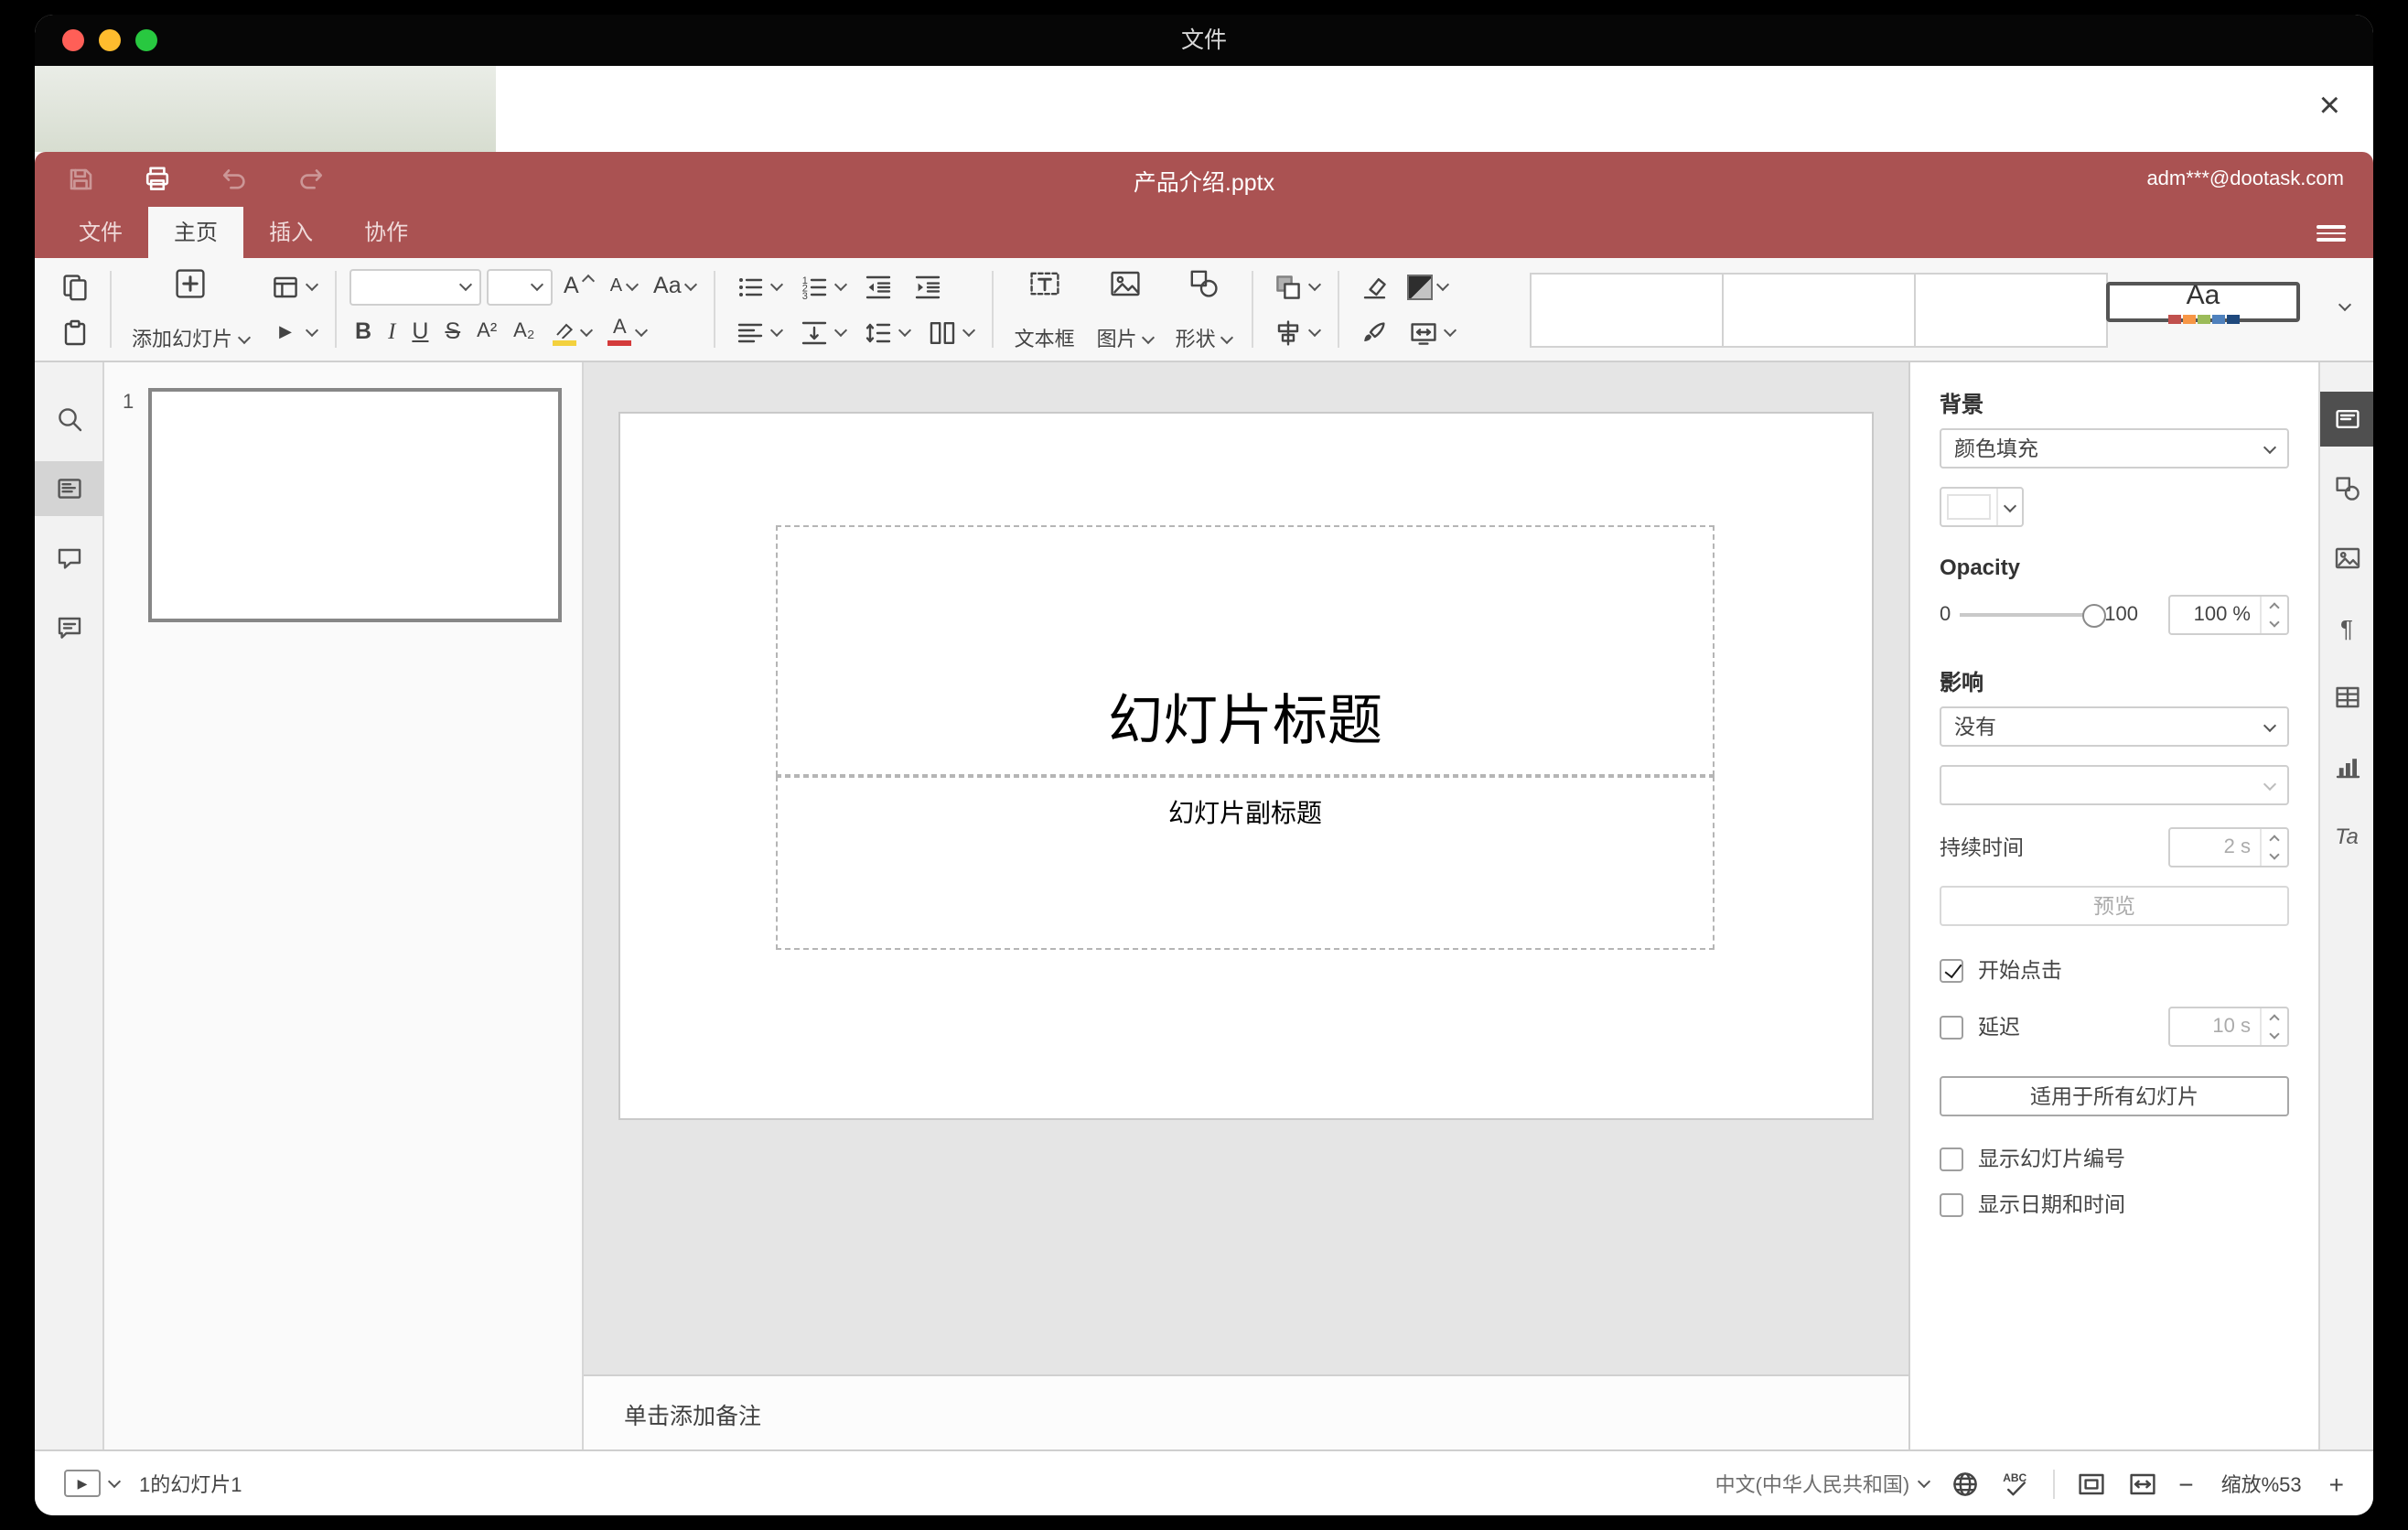 The width and height of the screenshot is (2408, 1530). What do you see at coordinates (69, 558) in the screenshot?
I see `comments-panel-button` at bounding box center [69, 558].